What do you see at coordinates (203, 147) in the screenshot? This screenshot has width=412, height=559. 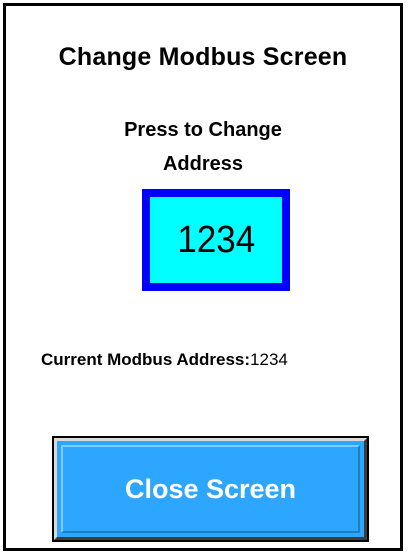 I see `change-address-instruction: Press to Change Address` at bounding box center [203, 147].